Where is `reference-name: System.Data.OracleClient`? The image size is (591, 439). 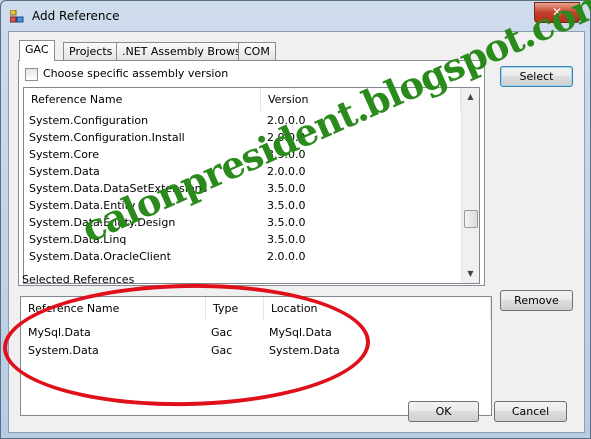
reference-name: System.Data.OracleClient is located at coordinates (100, 256).